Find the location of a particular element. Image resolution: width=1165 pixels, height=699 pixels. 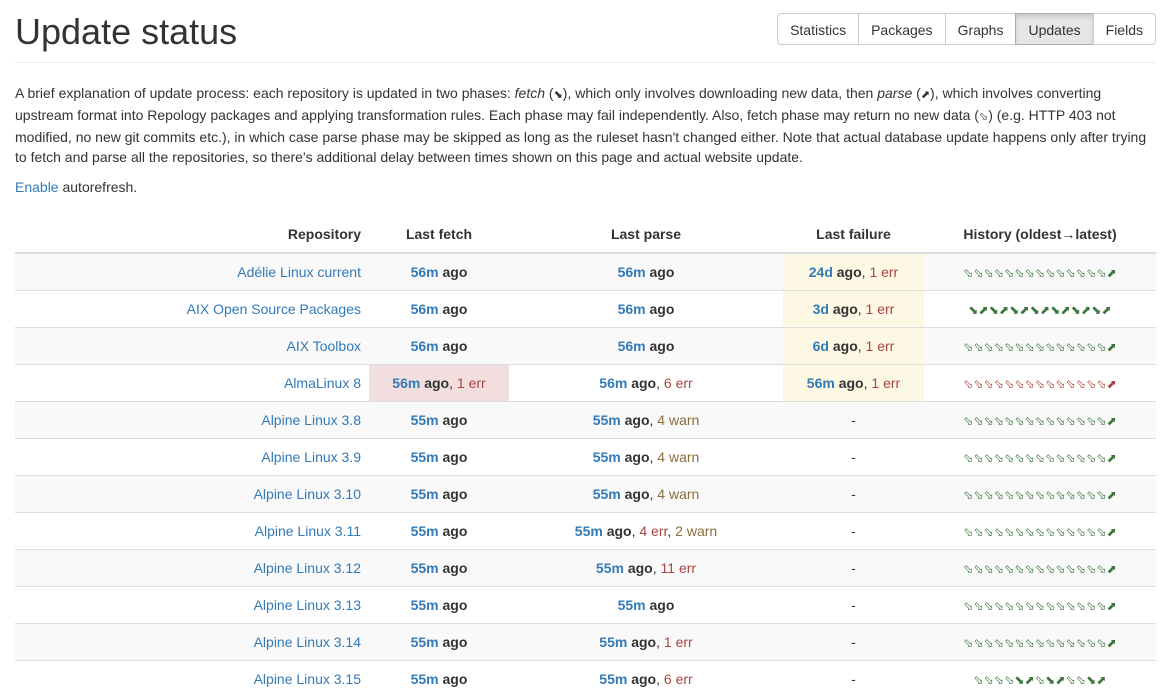

repository-link: Alpine Linux 3.11 is located at coordinates (308, 531).